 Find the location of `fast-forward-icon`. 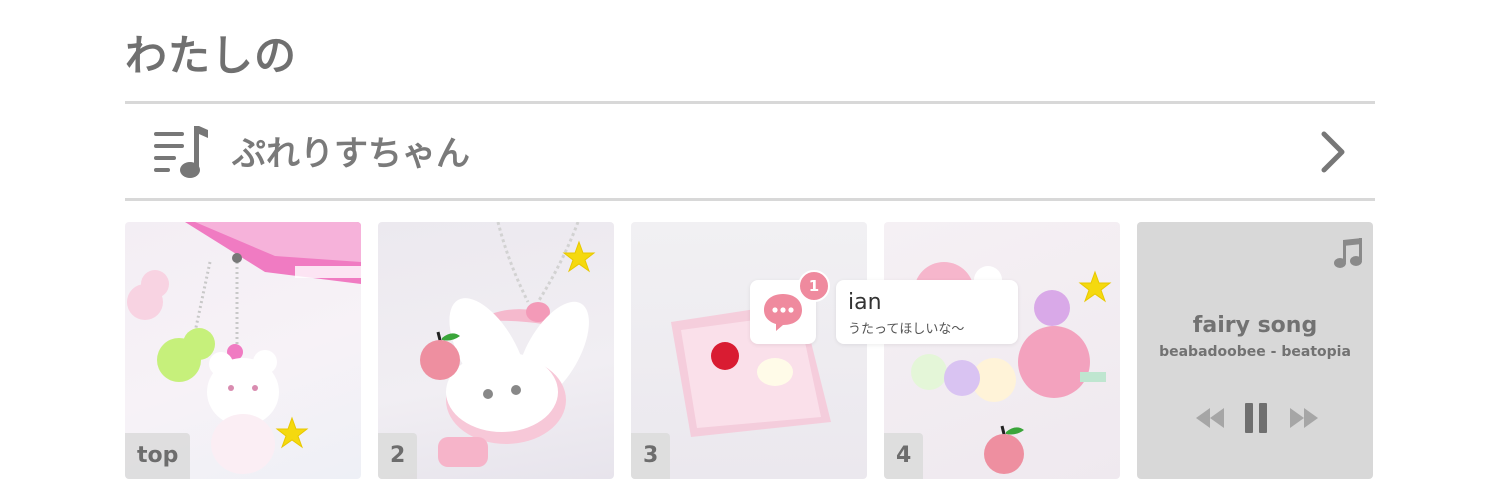

fast-forward-icon is located at coordinates (1304, 418).